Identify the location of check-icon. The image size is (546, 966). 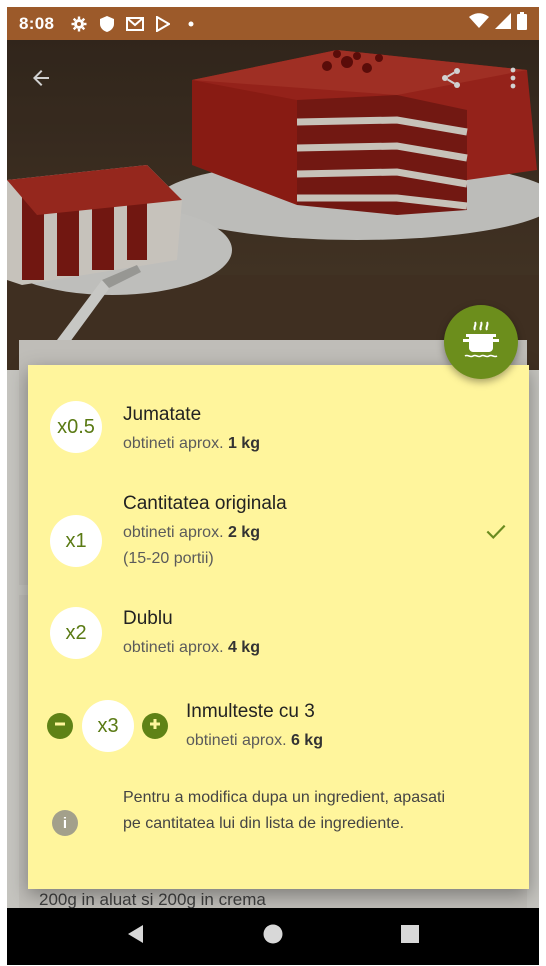
(496, 531).